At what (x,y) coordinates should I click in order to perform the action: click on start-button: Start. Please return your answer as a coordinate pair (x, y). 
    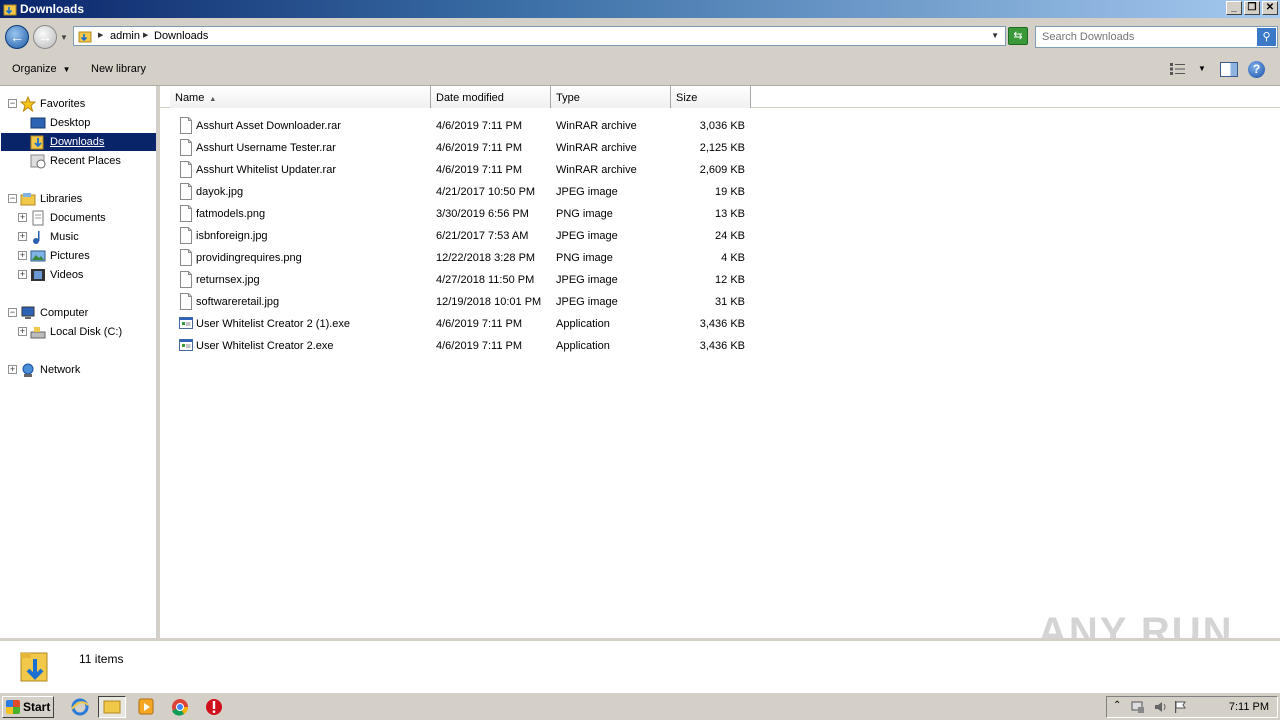
    Looking at the image, I should click on (28, 707).